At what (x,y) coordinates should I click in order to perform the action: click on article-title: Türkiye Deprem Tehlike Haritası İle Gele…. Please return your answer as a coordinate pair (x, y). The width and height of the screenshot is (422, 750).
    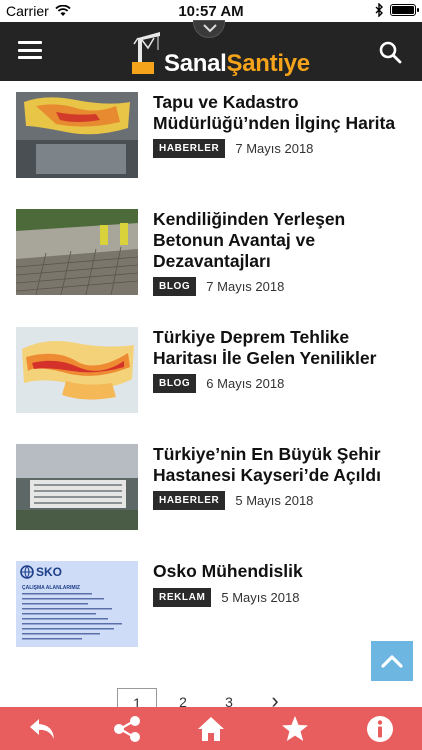
    Looking at the image, I should click on (284, 348).